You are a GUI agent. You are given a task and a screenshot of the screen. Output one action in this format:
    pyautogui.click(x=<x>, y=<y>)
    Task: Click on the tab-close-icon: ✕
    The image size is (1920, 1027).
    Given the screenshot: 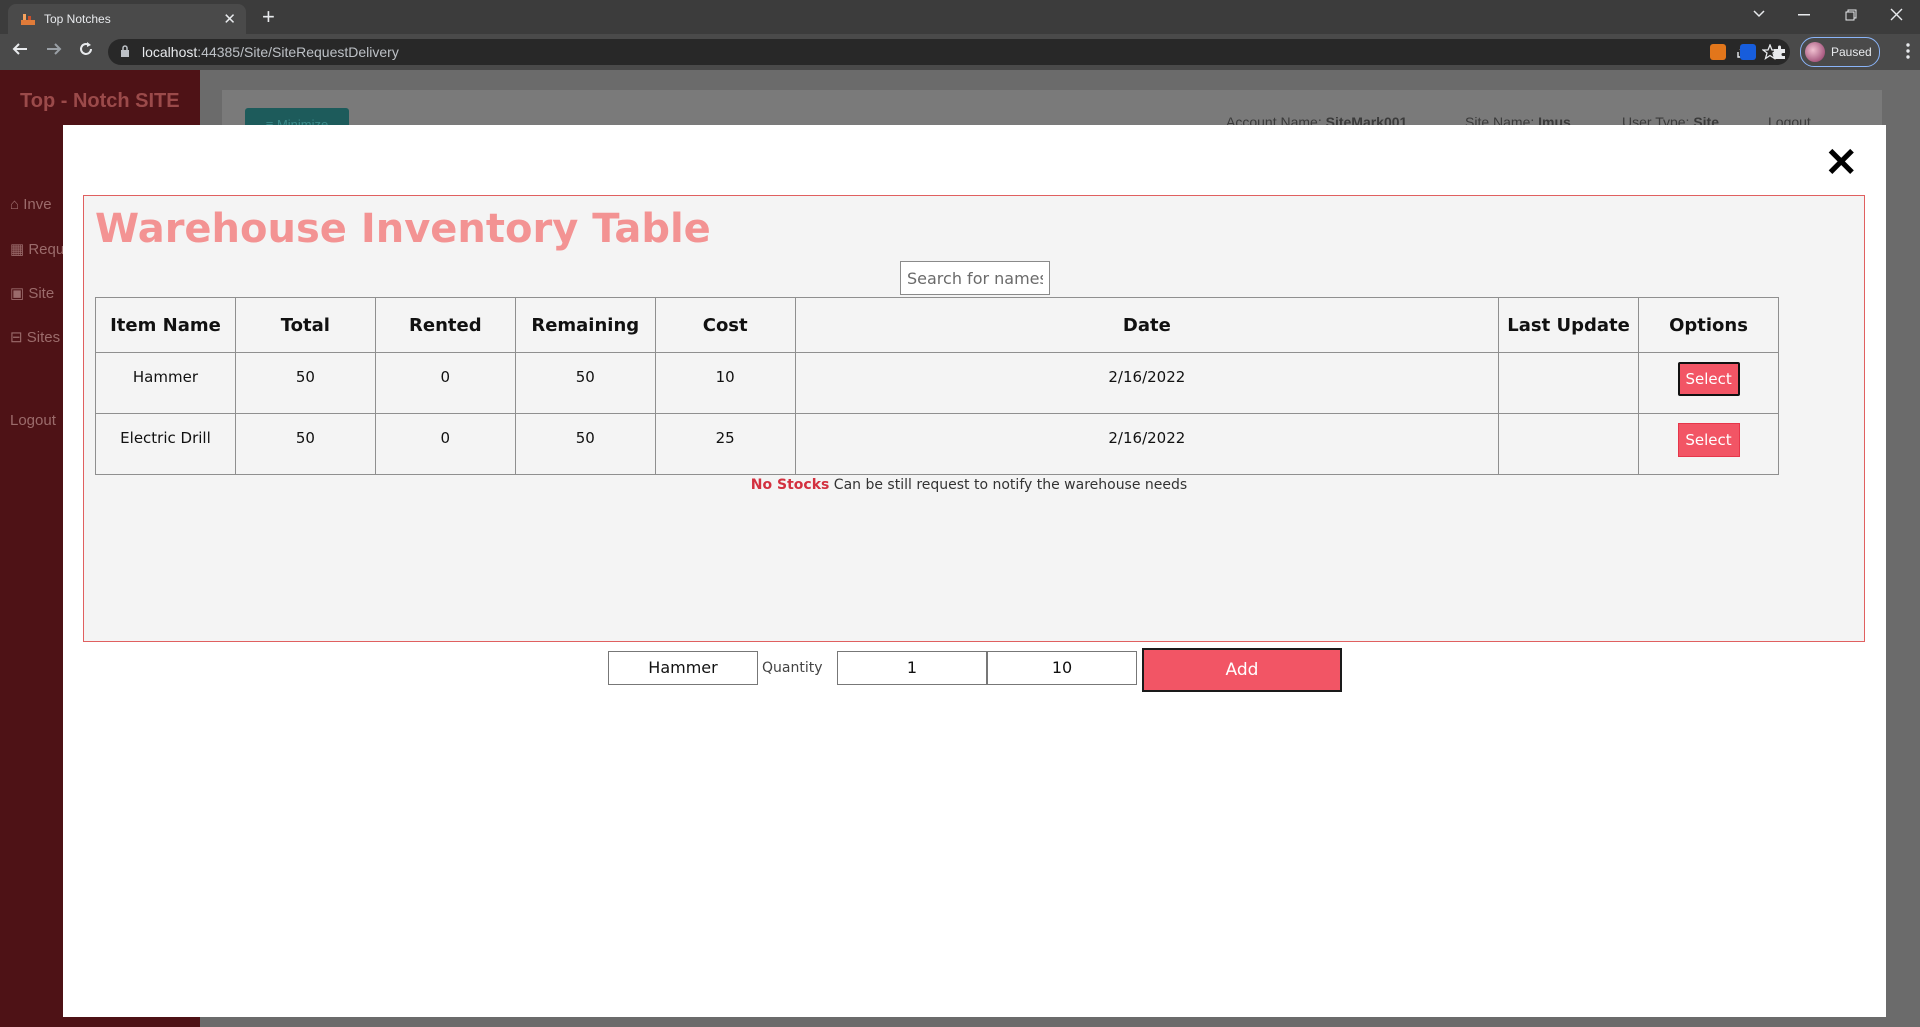 What is the action you would take?
    pyautogui.click(x=229, y=19)
    